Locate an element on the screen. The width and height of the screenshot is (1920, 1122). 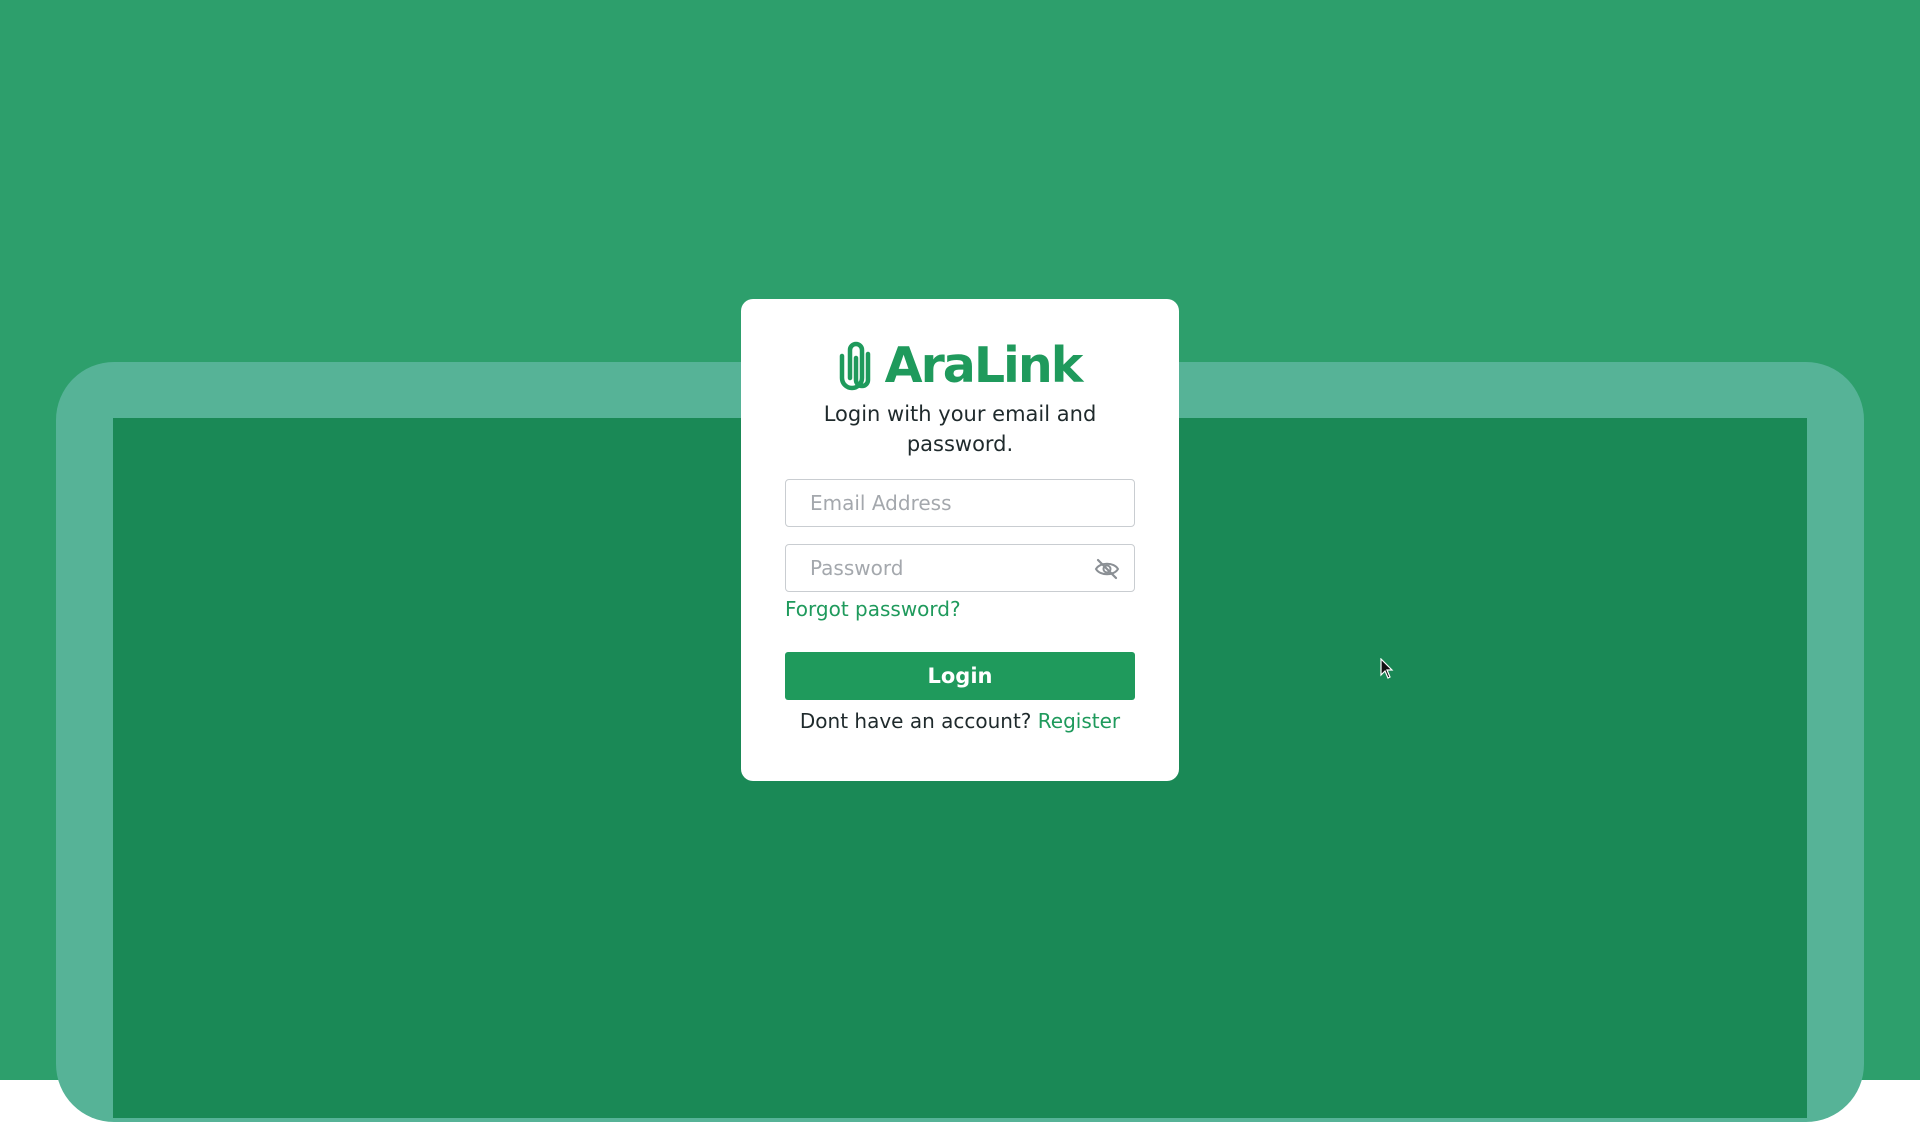
register-prompt-text: Dont have an account? is located at coordinates (915, 721).